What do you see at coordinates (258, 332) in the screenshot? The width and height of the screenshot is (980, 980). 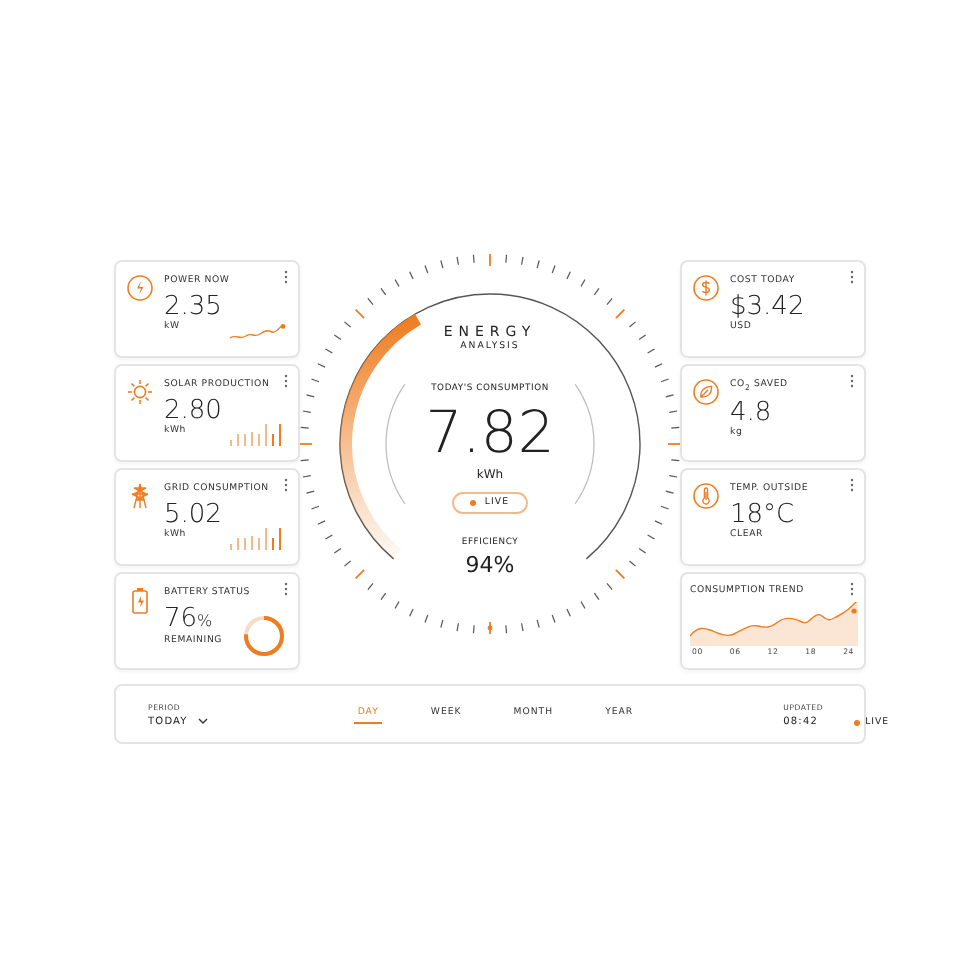 I see `sparkline` at bounding box center [258, 332].